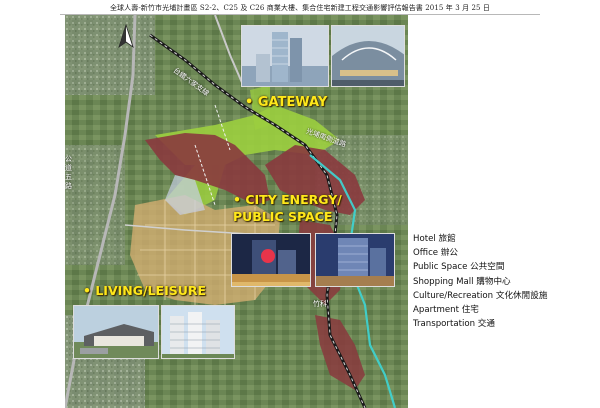 The width and height of the screenshot is (600, 408). Describe the element at coordinates (283, 216) in the screenshot. I see `label-city-energy-line2: PUBLIC SPACE` at that location.